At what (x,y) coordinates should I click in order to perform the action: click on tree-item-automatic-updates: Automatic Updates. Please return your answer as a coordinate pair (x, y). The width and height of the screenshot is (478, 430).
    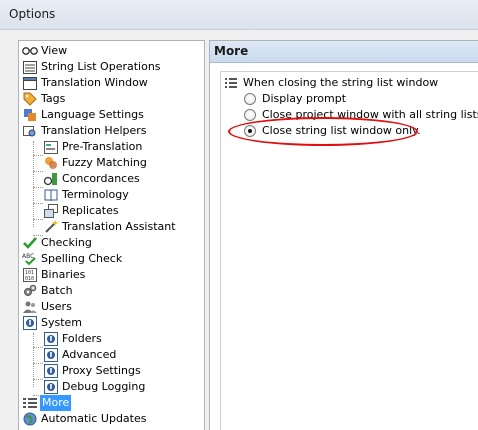
    Looking at the image, I should click on (84, 419).